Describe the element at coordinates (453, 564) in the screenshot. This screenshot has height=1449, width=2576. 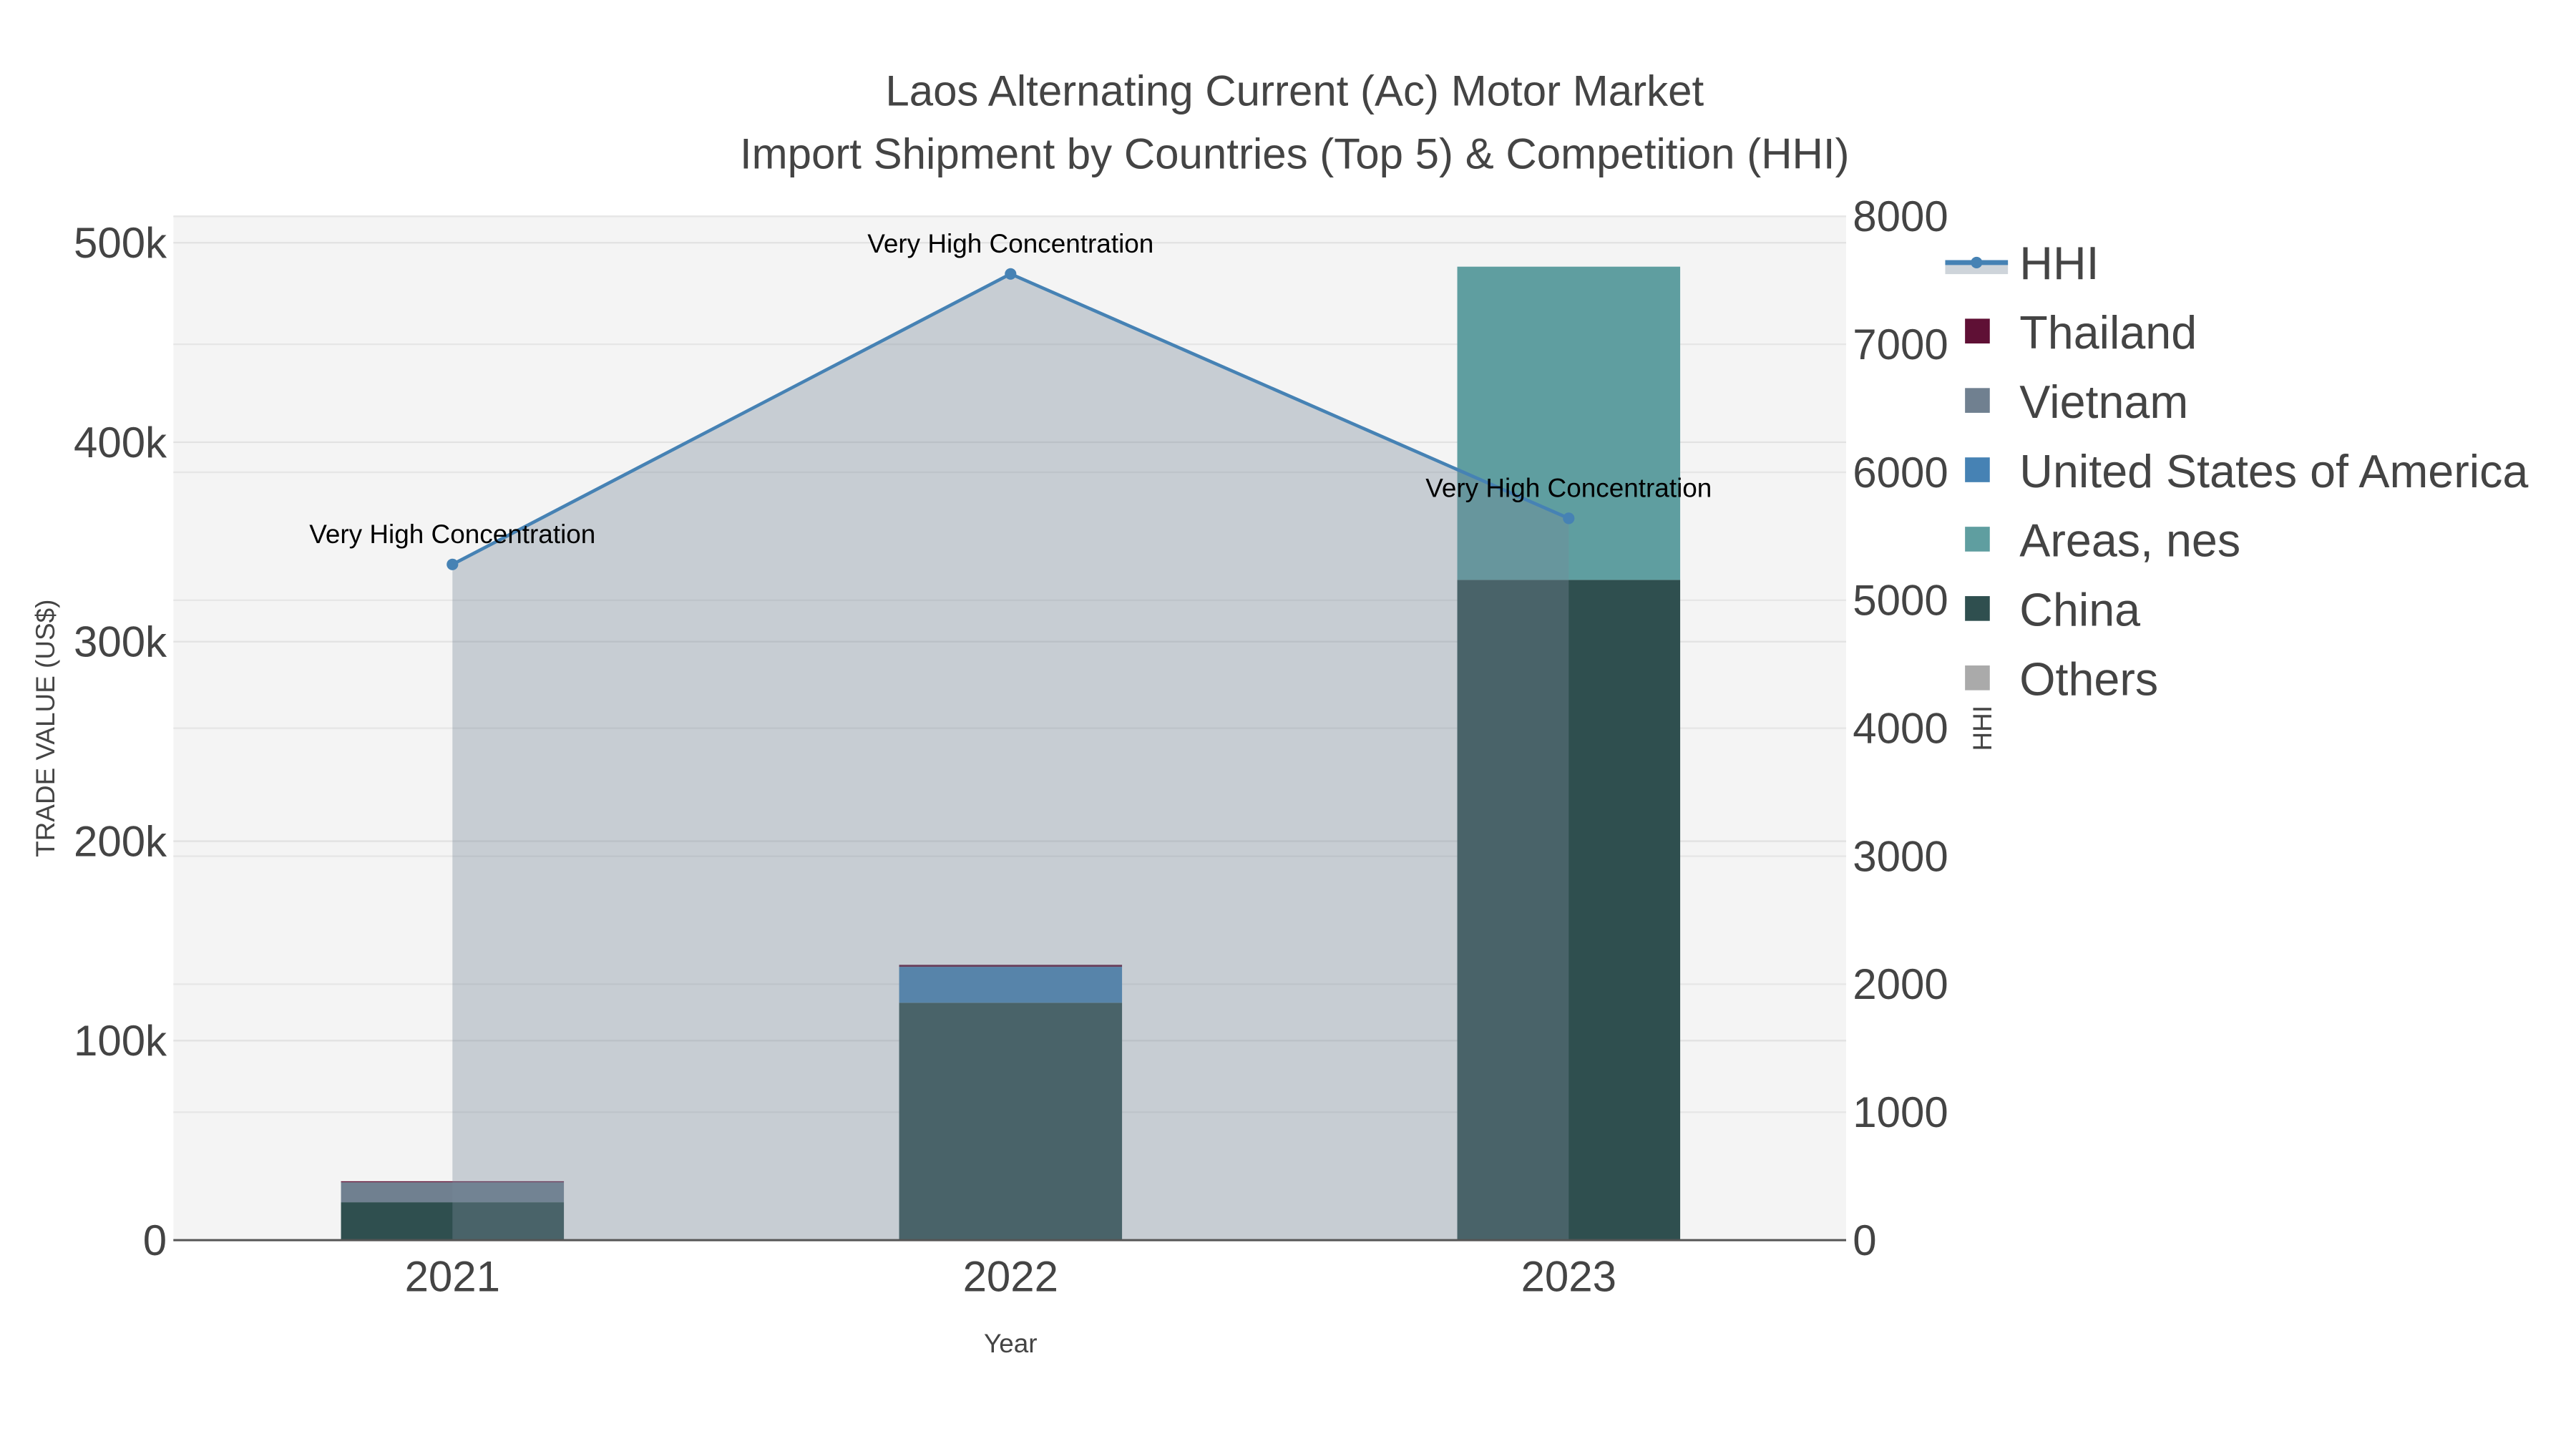
I see `hhi-point-2021` at that location.